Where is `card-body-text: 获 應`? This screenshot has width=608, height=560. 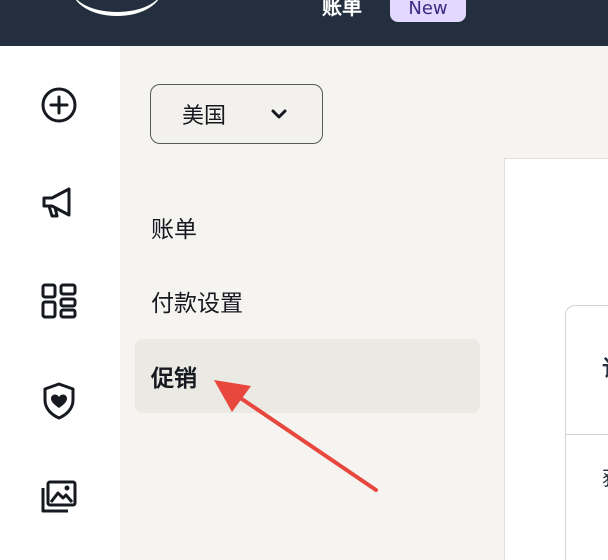 card-body-text: 获 應 is located at coordinates (605, 478).